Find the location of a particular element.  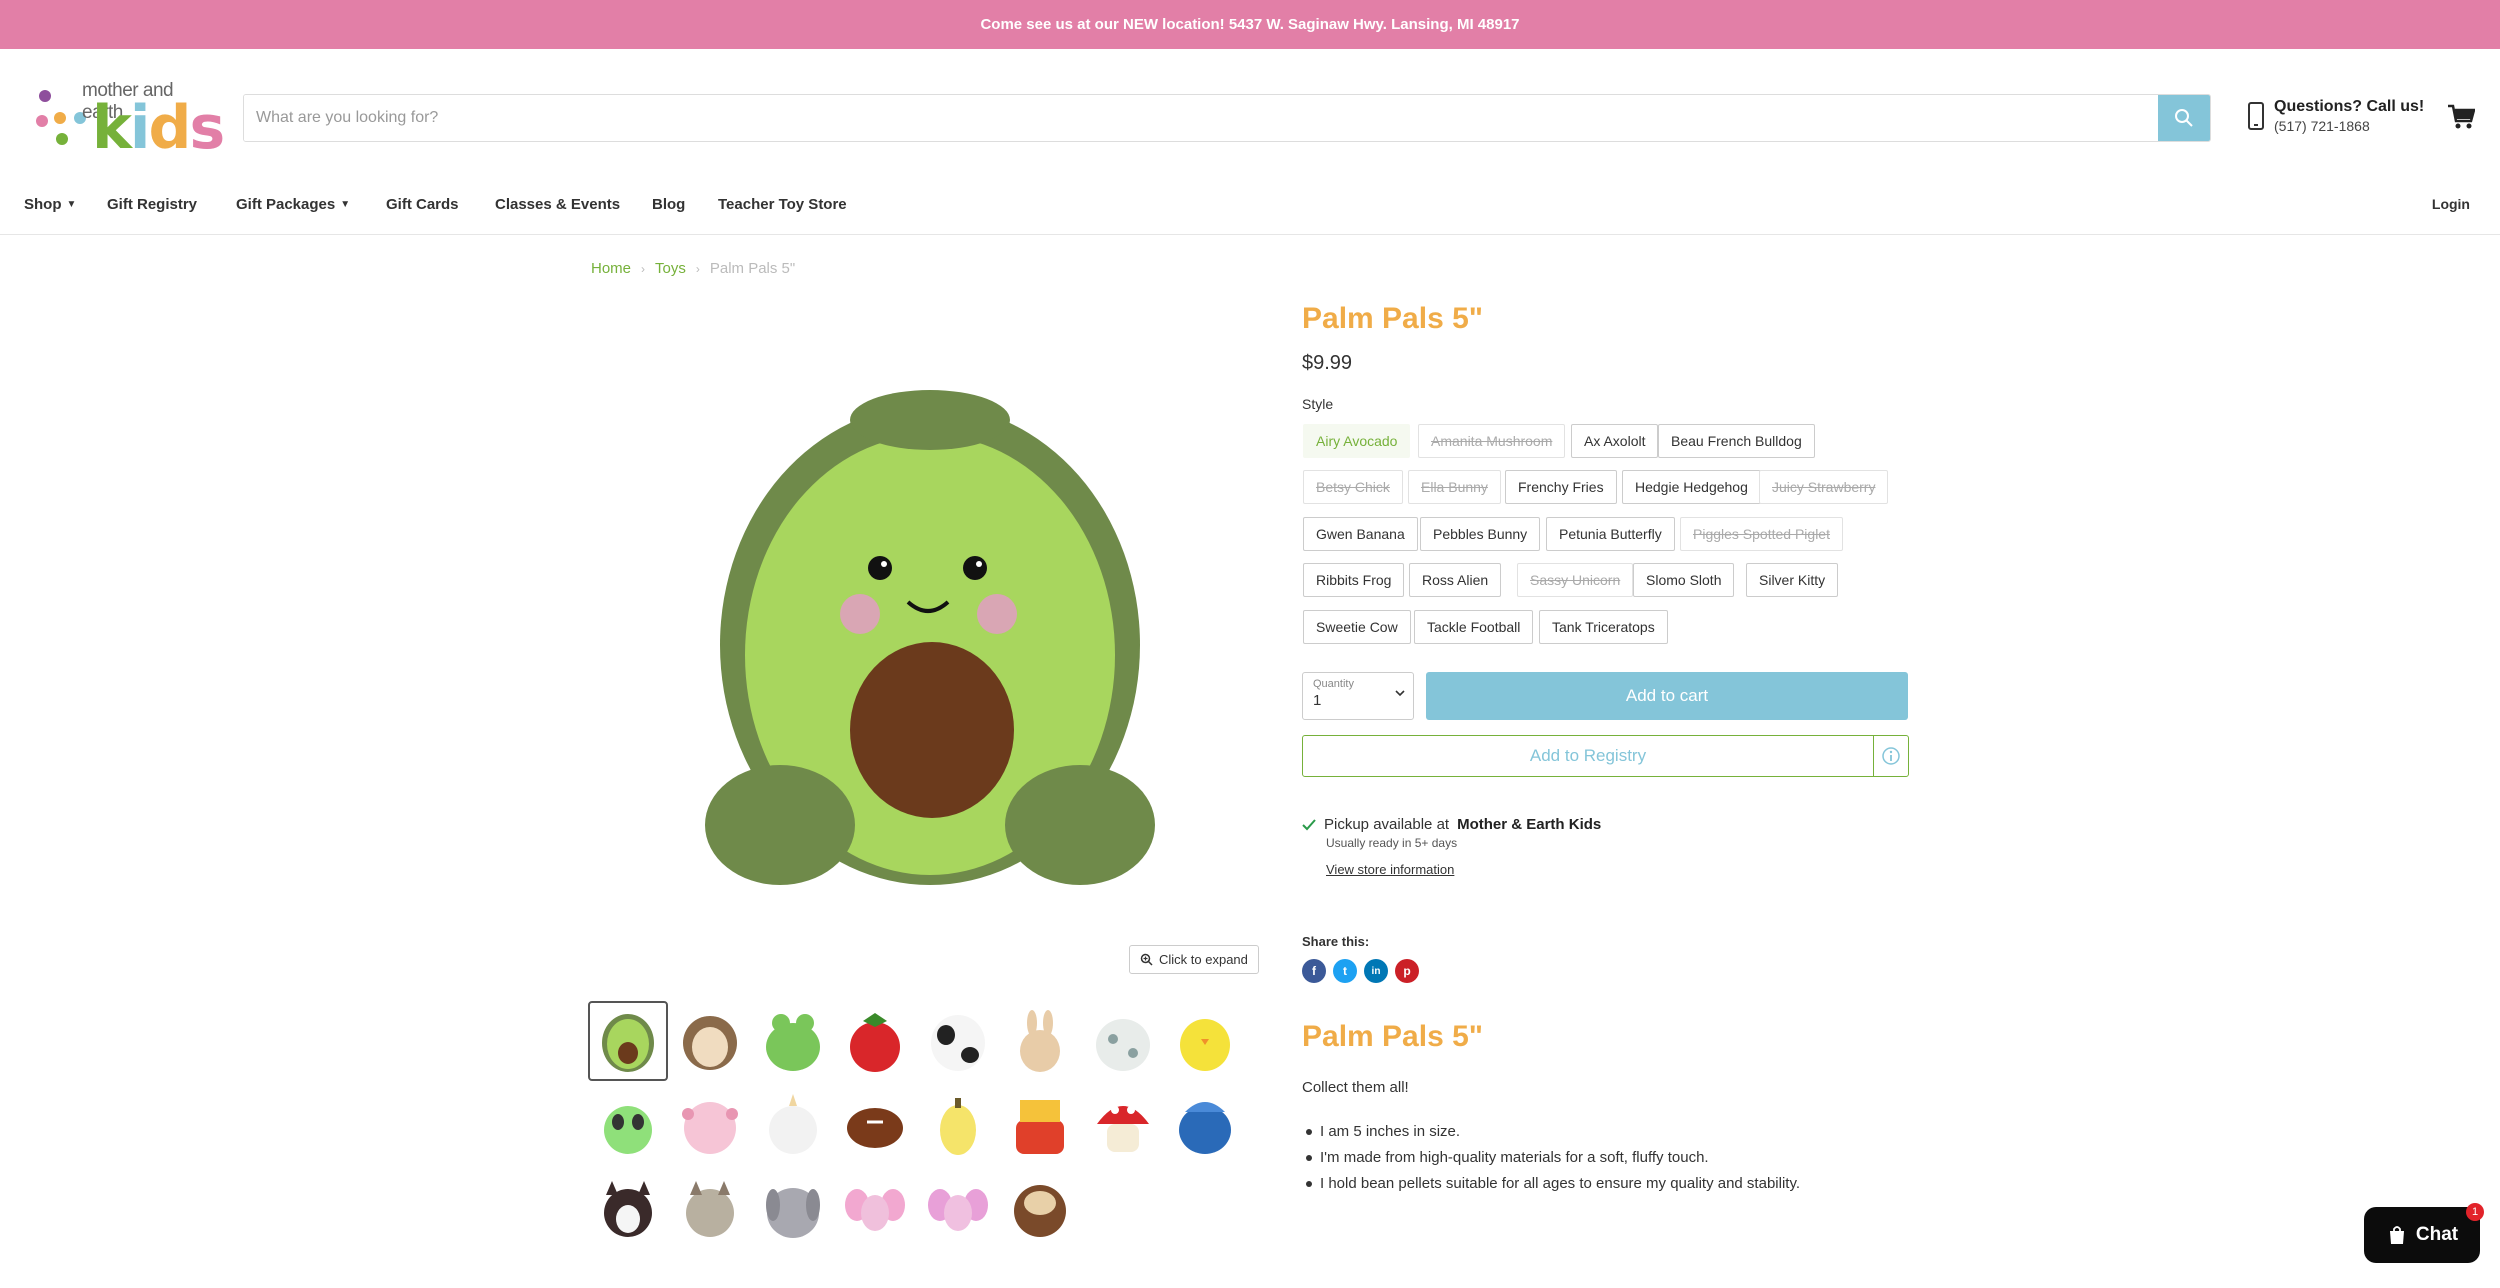

pinterest-icon: p is located at coordinates (1407, 971).